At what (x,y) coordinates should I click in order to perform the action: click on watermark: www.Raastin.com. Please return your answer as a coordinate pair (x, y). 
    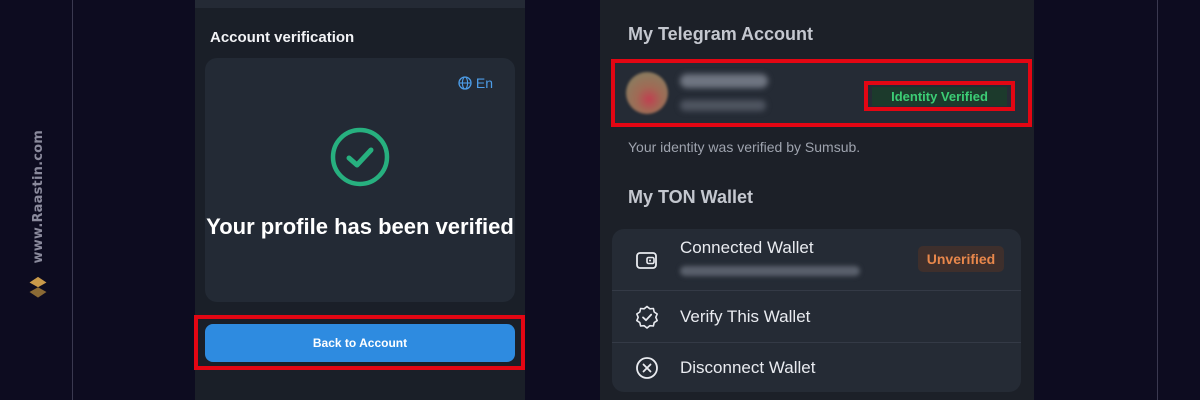
    Looking at the image, I should click on (38, 215).